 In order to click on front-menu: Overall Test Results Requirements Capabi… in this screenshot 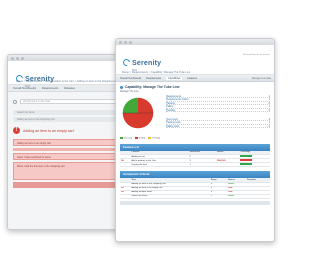, I will do `click(195, 78)`.